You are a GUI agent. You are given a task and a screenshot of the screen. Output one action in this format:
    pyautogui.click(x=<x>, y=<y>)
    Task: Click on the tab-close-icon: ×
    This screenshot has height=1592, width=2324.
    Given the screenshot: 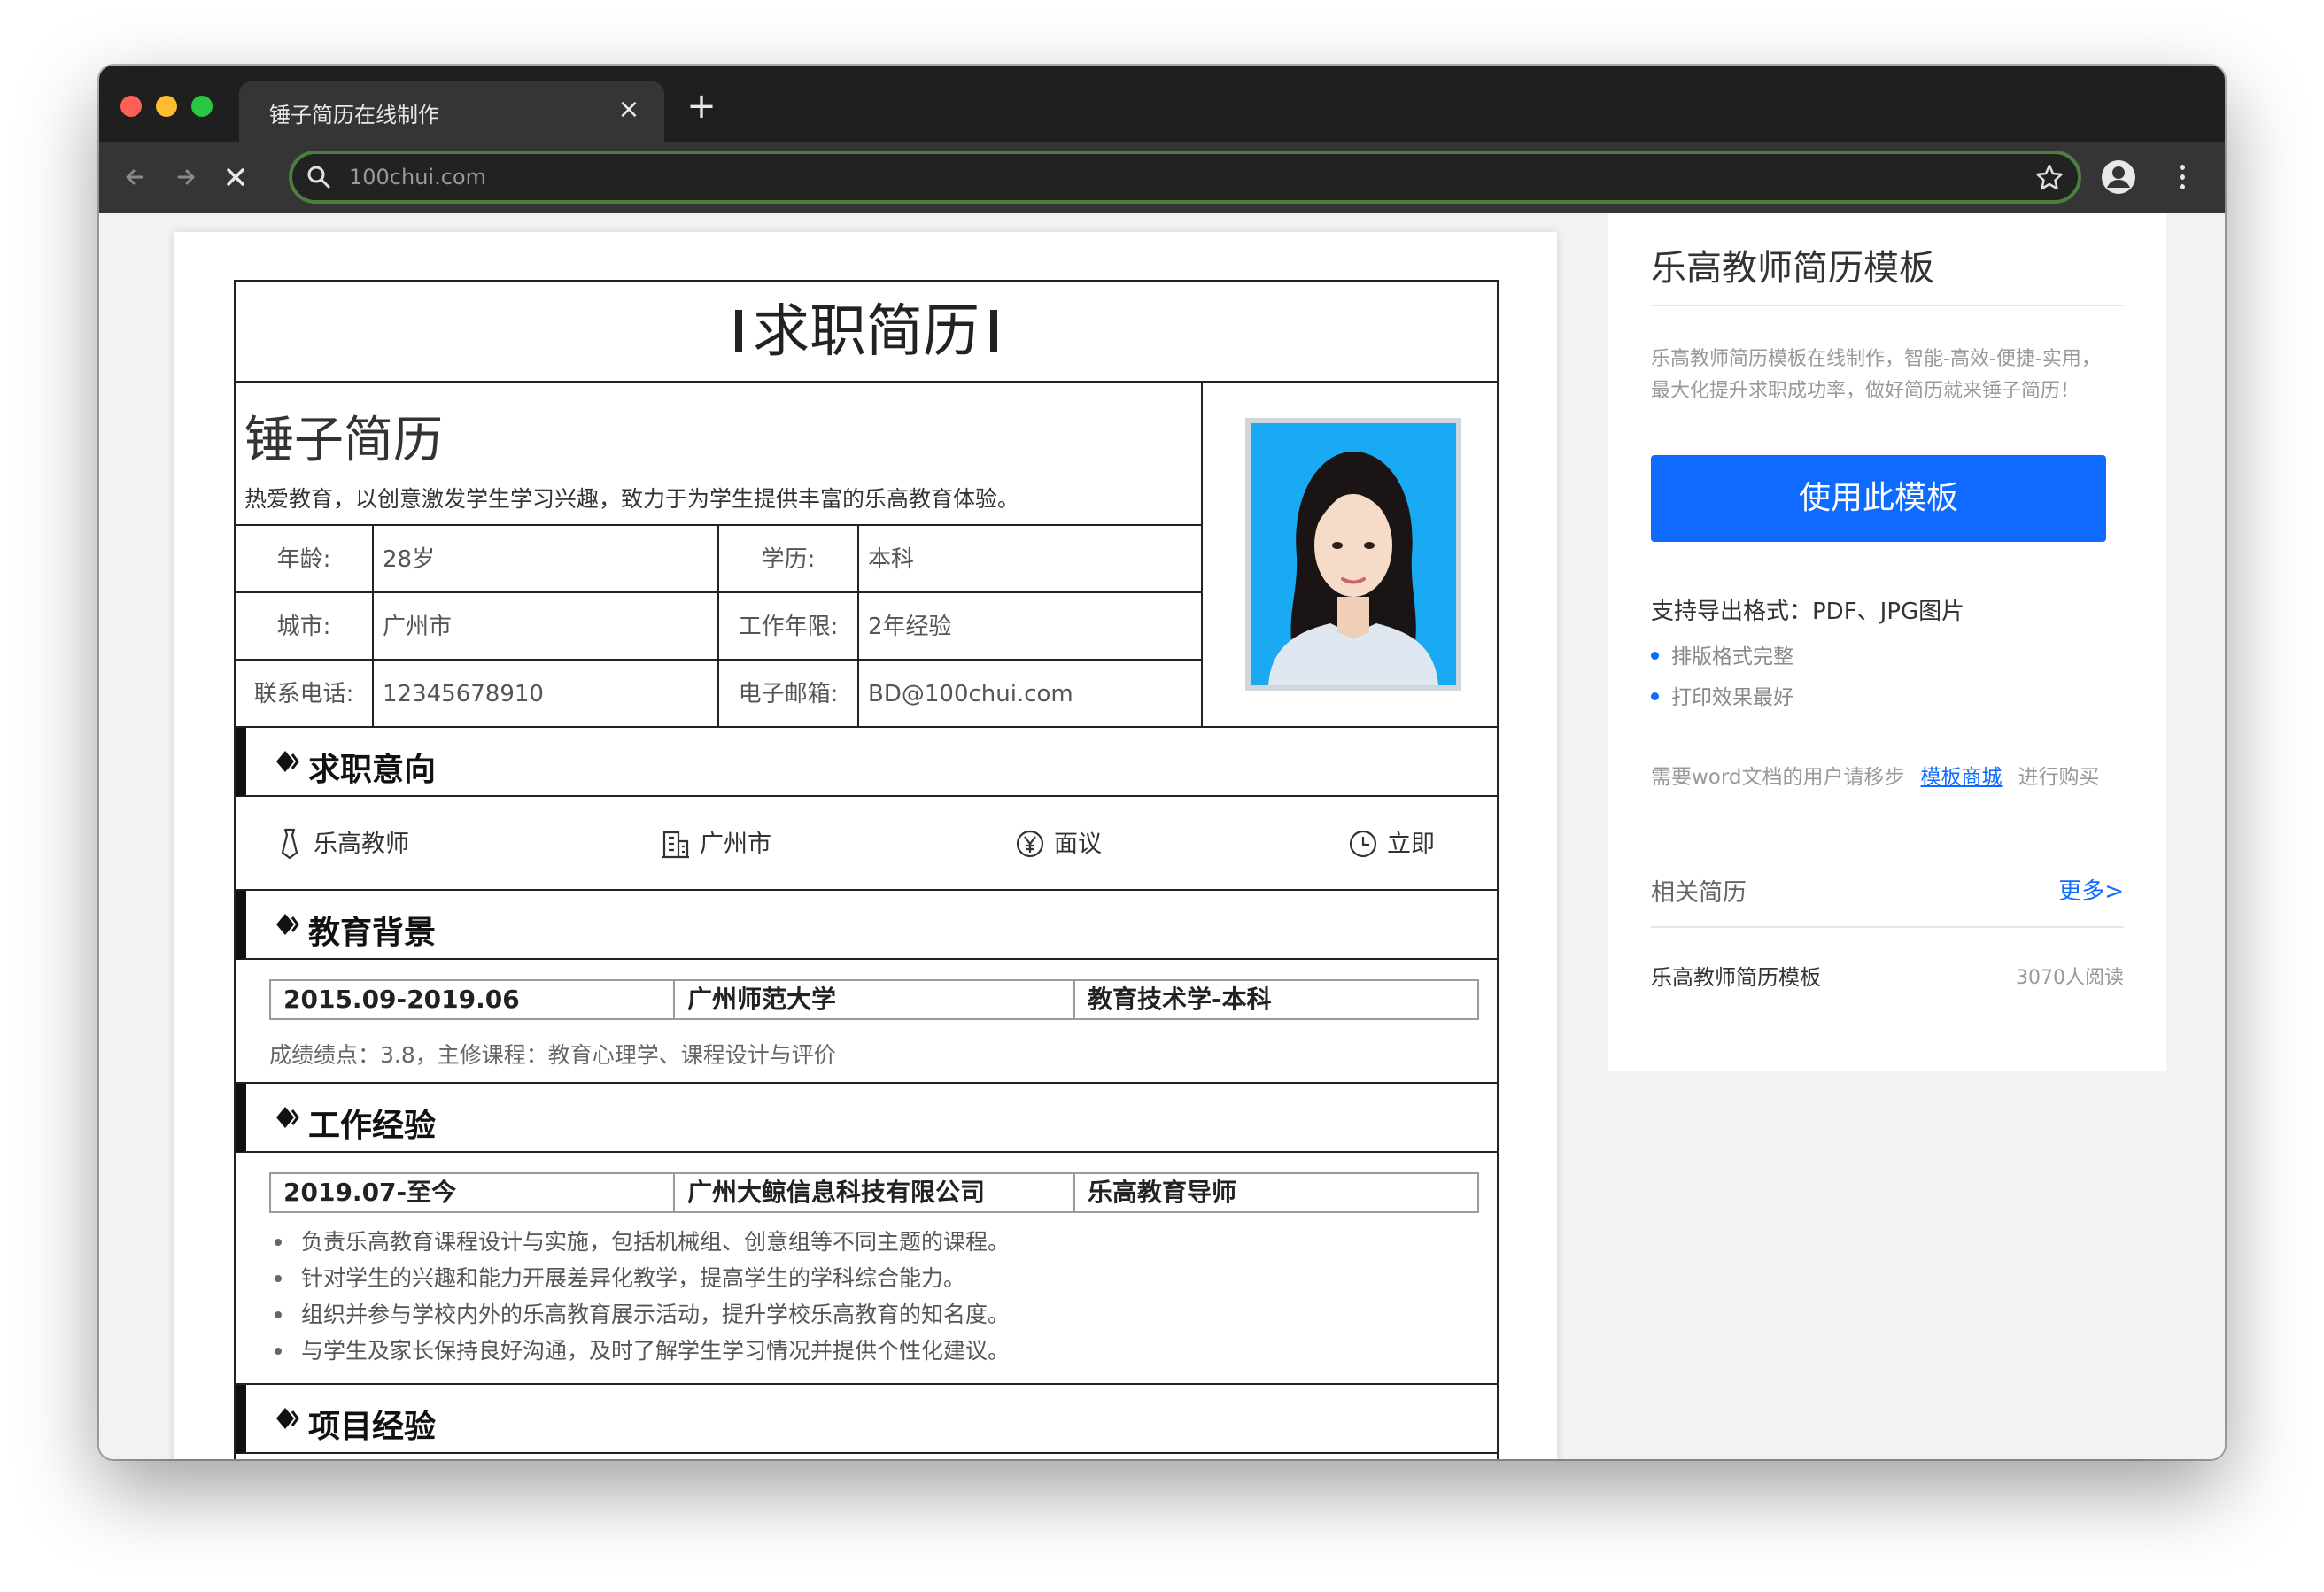 What is the action you would take?
    pyautogui.click(x=629, y=110)
    